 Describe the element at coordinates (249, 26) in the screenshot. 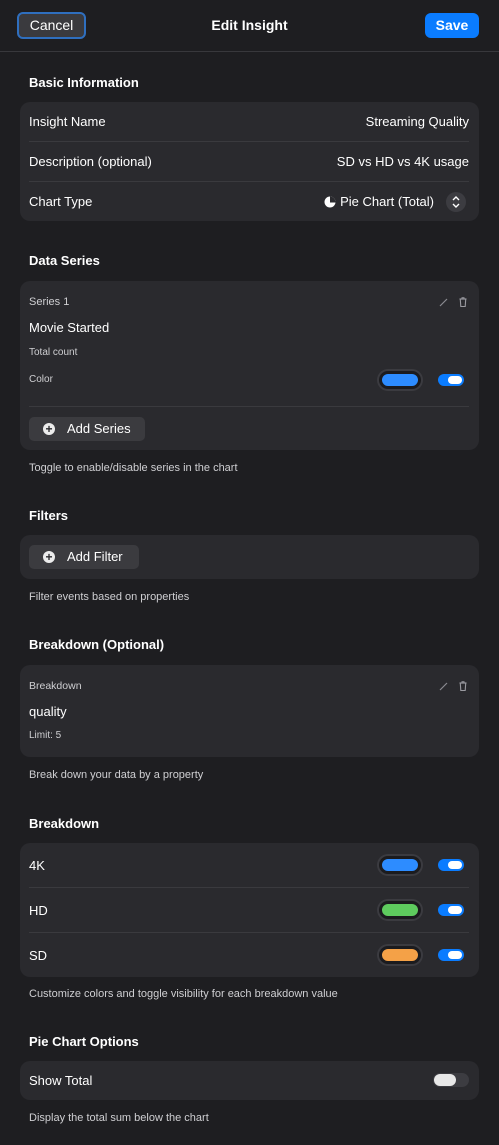

I see `top-bar: Cancel Edit Insight Save` at that location.